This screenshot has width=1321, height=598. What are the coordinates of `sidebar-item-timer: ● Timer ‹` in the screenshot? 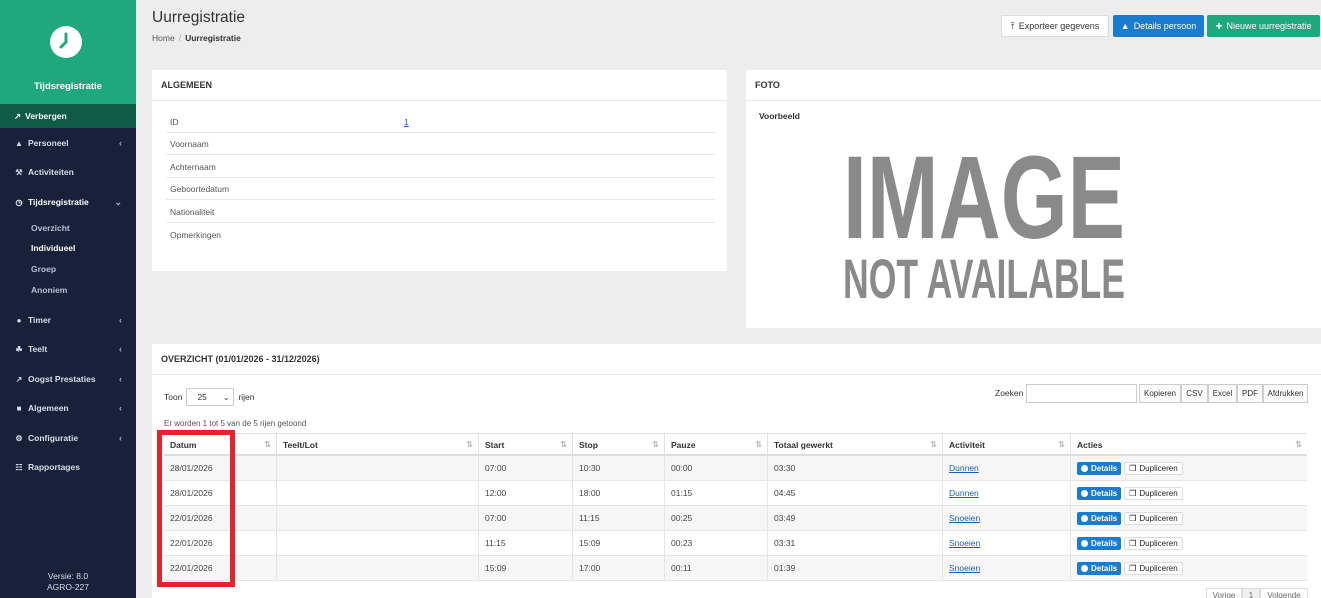 It's located at (68, 320).